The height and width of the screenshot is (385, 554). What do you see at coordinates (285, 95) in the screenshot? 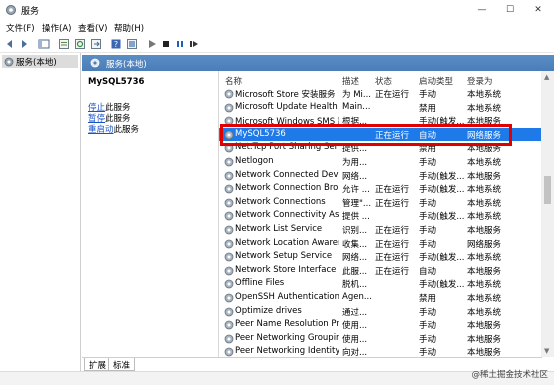
I see `service-name-cell: Microsoft Store 安装服务` at bounding box center [285, 95].